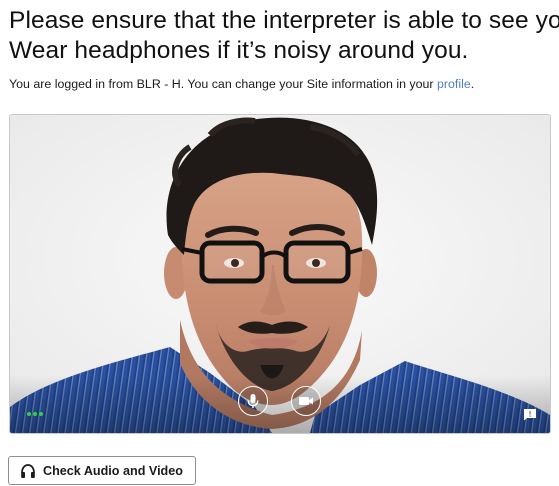 The height and width of the screenshot is (486, 559). Describe the element at coordinates (472, 84) in the screenshot. I see `login-info-suffix: .` at that location.